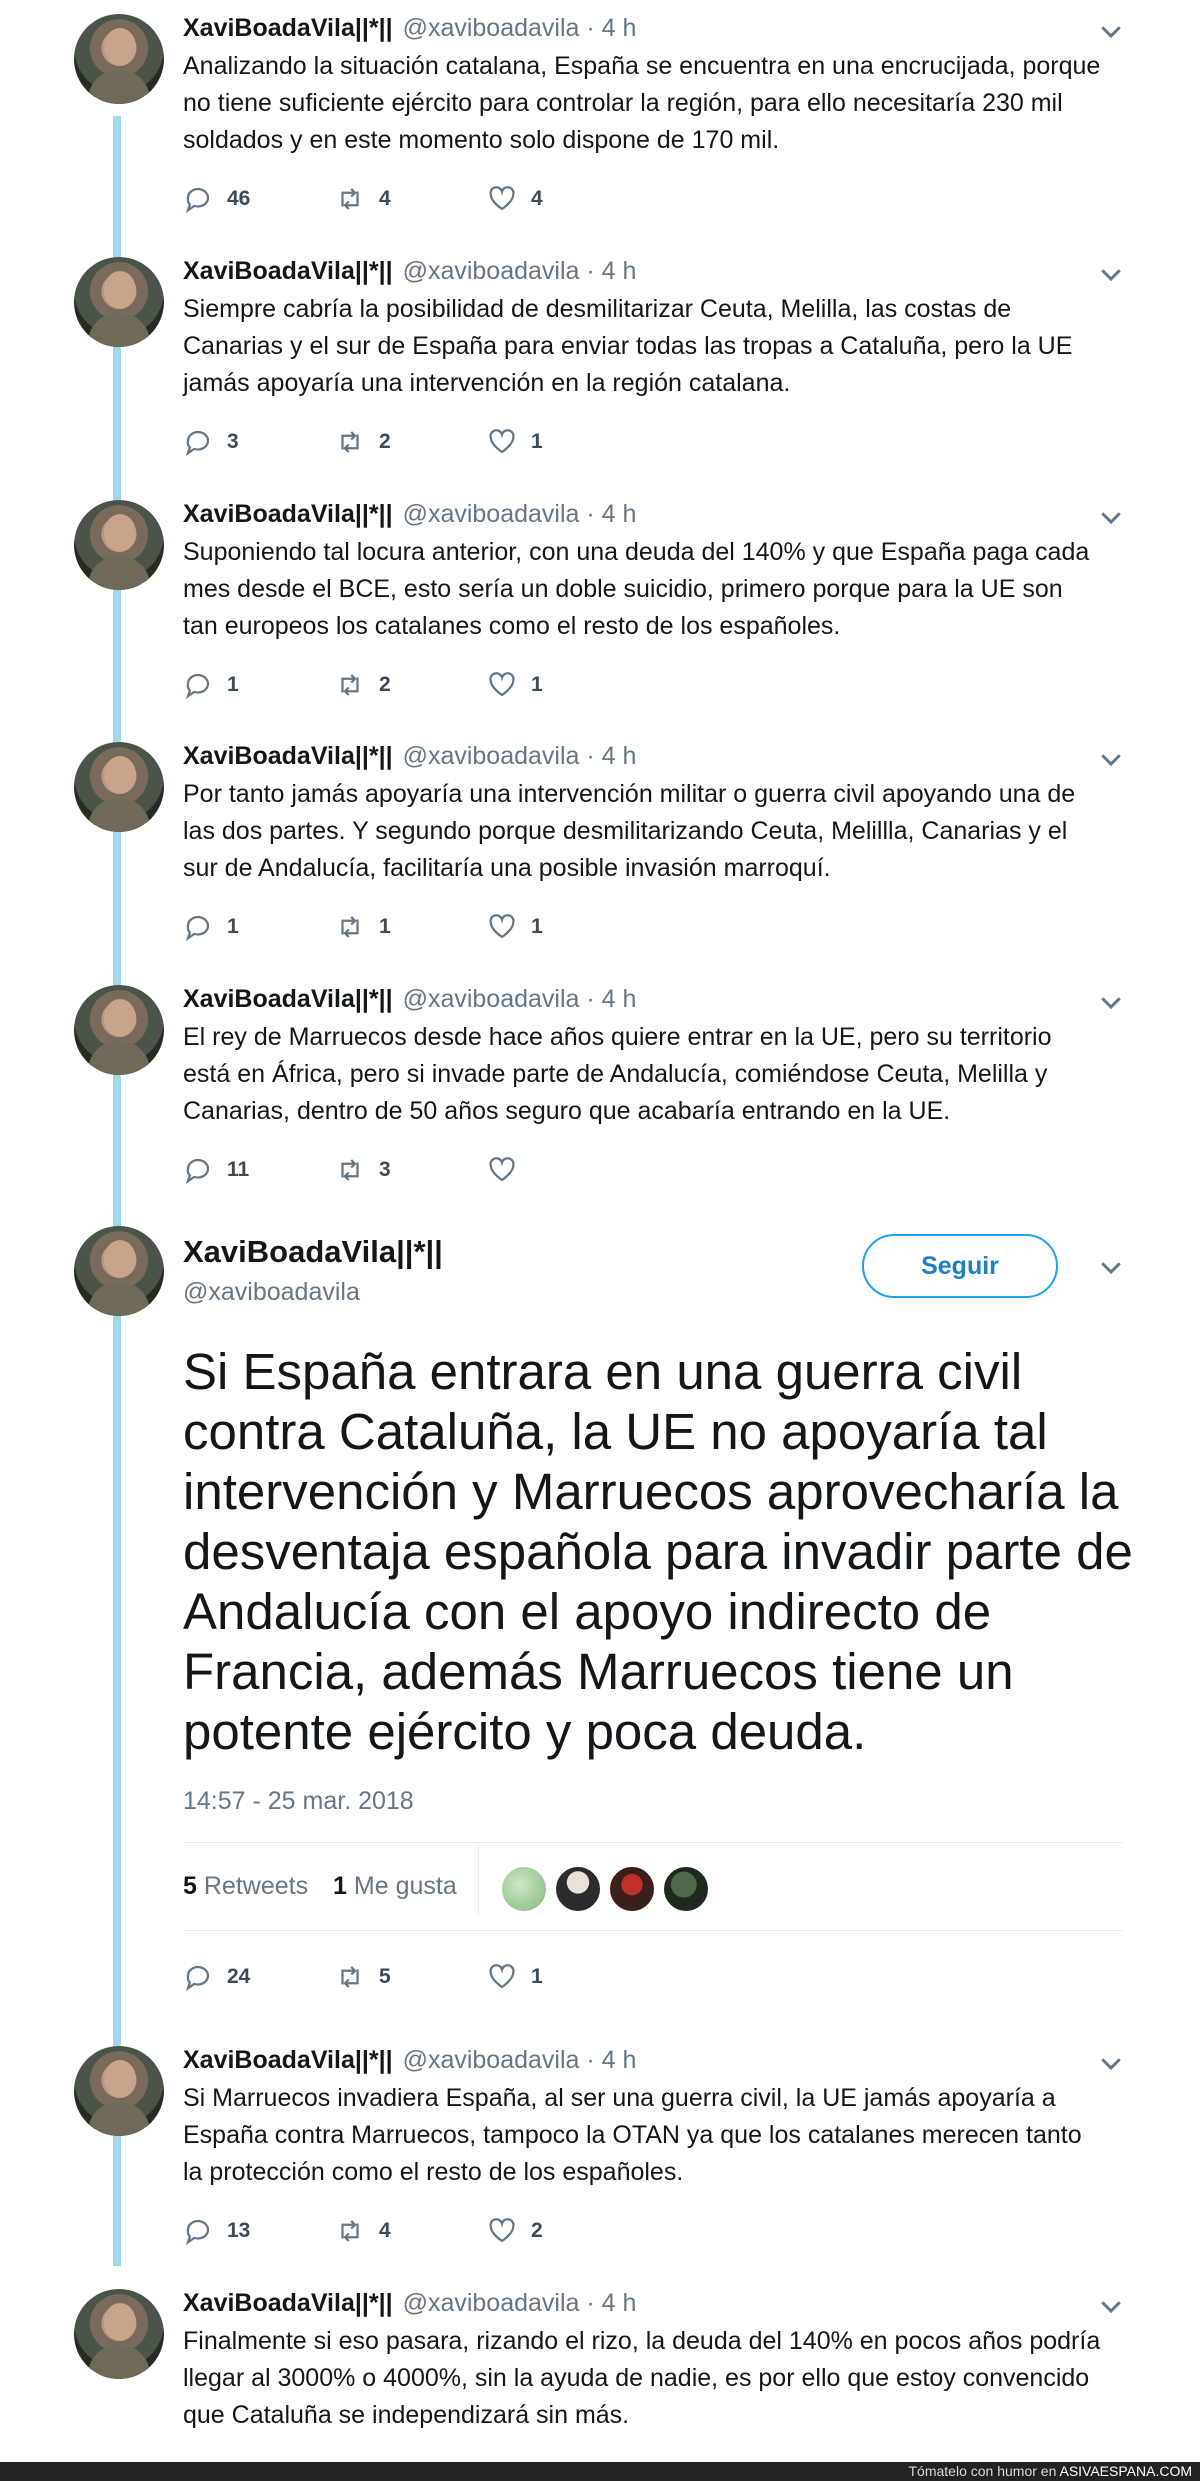  I want to click on follow-button: Seguir, so click(960, 1266).